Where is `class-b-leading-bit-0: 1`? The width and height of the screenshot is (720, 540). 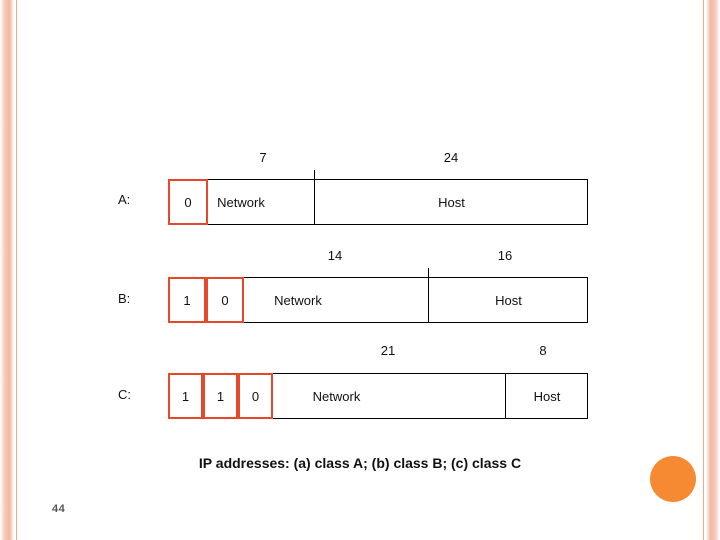
class-b-leading-bit-0: 1 is located at coordinates (187, 300).